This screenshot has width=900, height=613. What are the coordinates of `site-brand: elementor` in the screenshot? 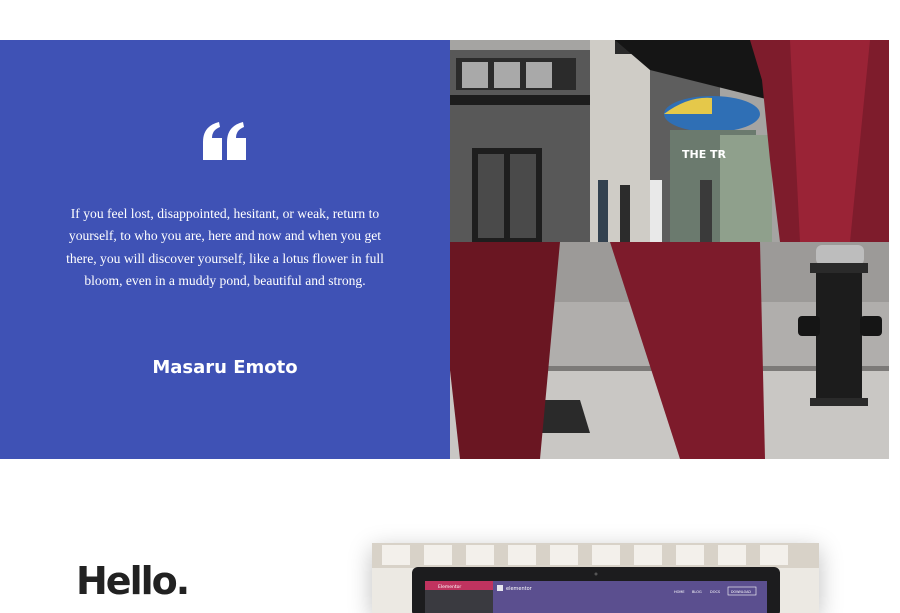 It's located at (519, 589).